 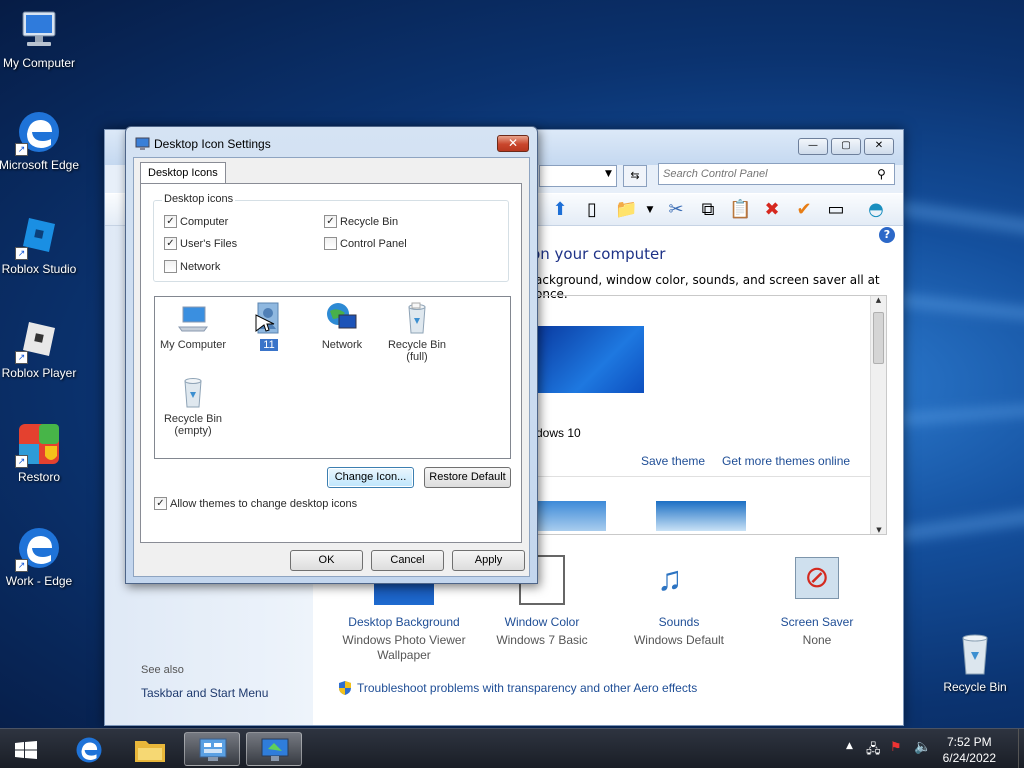 What do you see at coordinates (881, 174) in the screenshot?
I see `search-icon: ⚲` at bounding box center [881, 174].